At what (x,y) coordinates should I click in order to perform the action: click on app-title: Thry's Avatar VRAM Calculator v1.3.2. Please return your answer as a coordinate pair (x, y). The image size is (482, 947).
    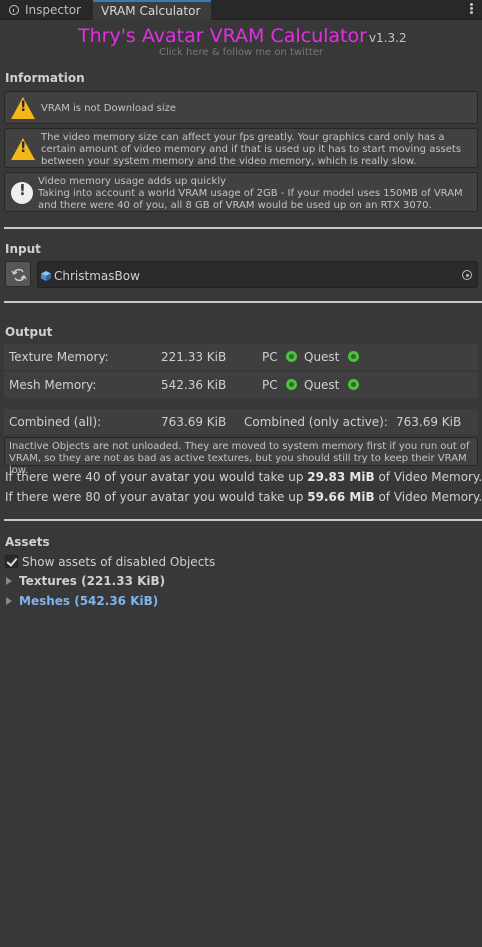
    Looking at the image, I should click on (242, 36).